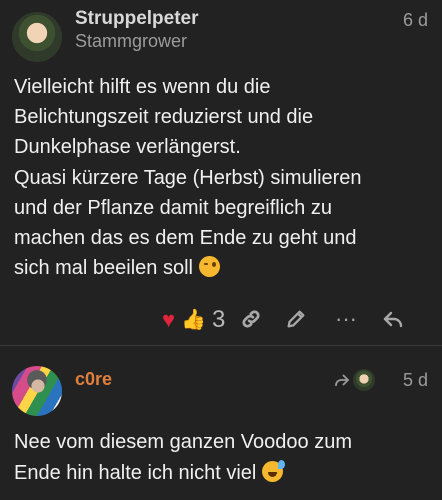 The image size is (442, 500). I want to click on avatar-c0re, so click(37, 391).